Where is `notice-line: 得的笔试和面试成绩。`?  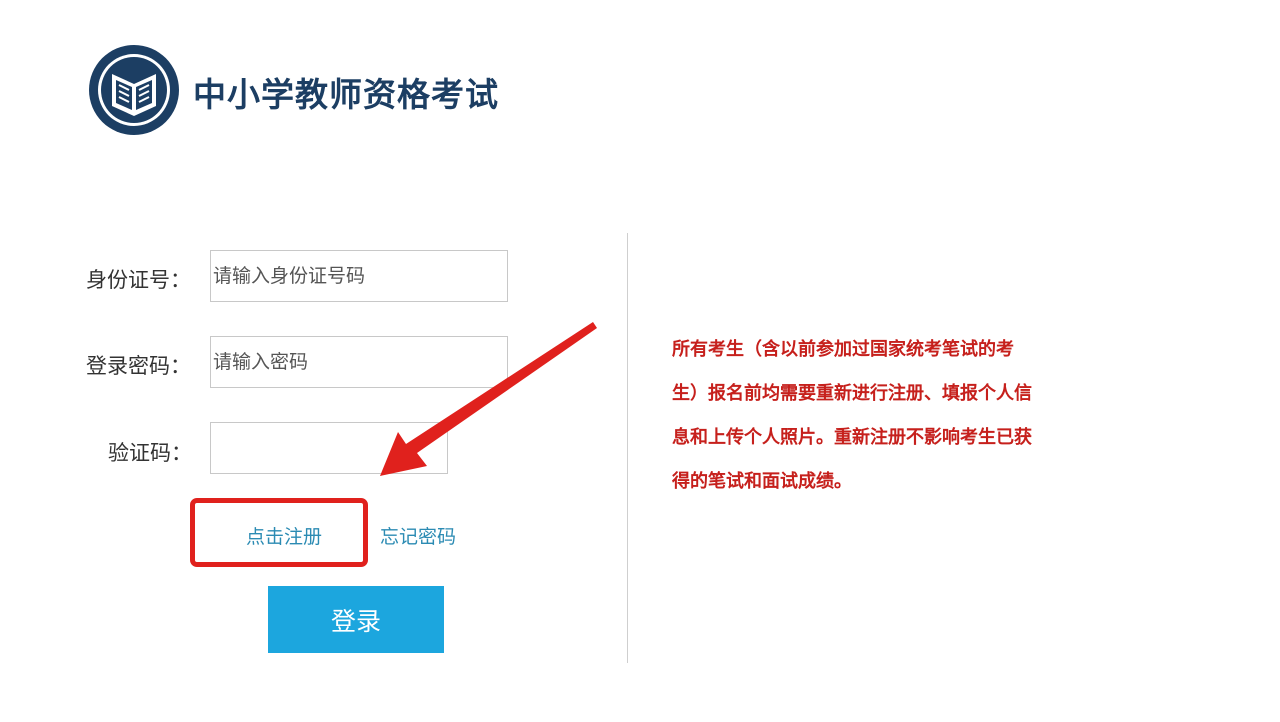 notice-line: 得的笔试和面试成绩。 is located at coordinates (762, 481).